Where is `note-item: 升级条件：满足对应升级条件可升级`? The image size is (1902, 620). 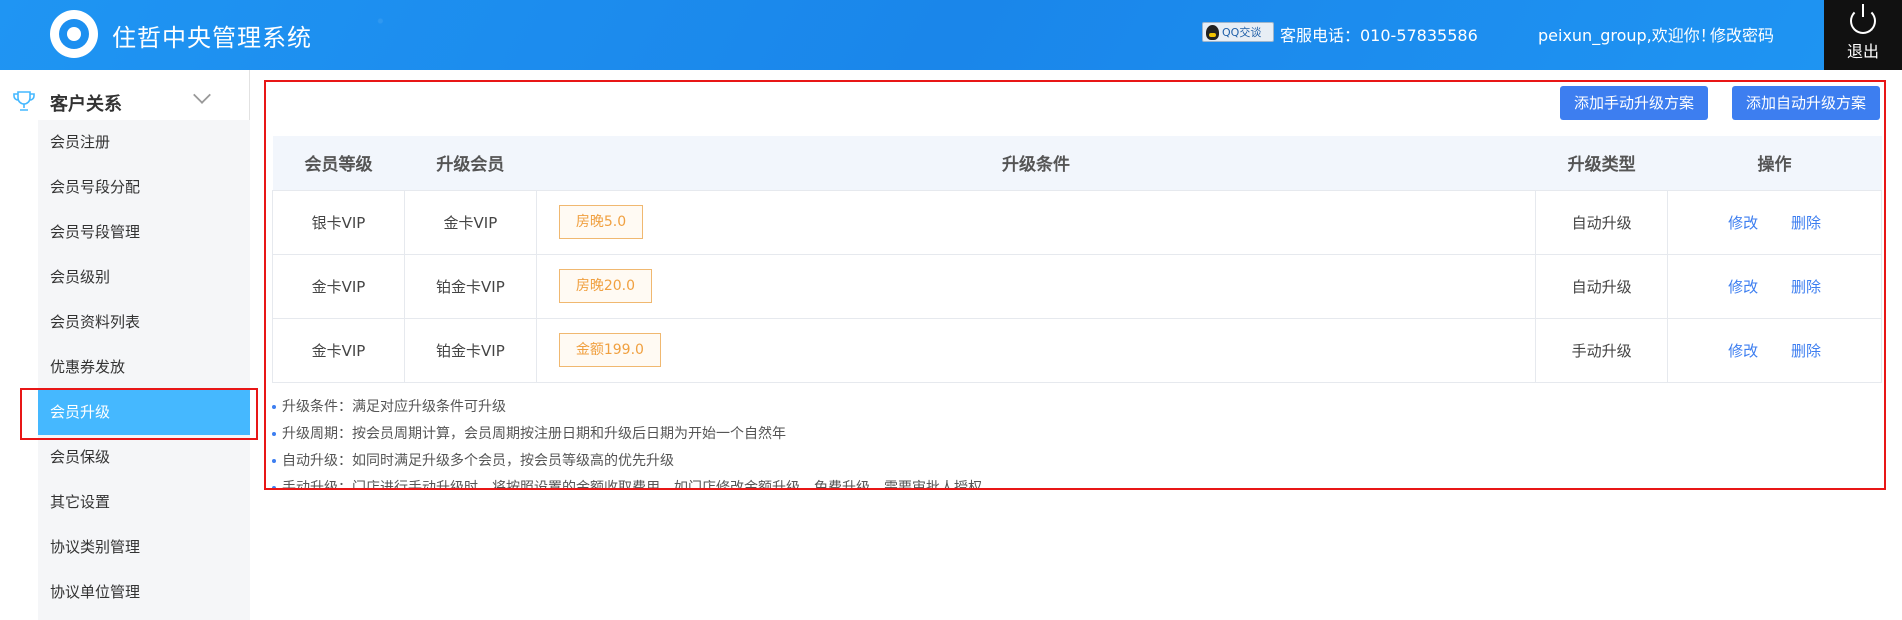
note-item: 升级条件：满足对应升级条件可升级 is located at coordinates (627, 407).